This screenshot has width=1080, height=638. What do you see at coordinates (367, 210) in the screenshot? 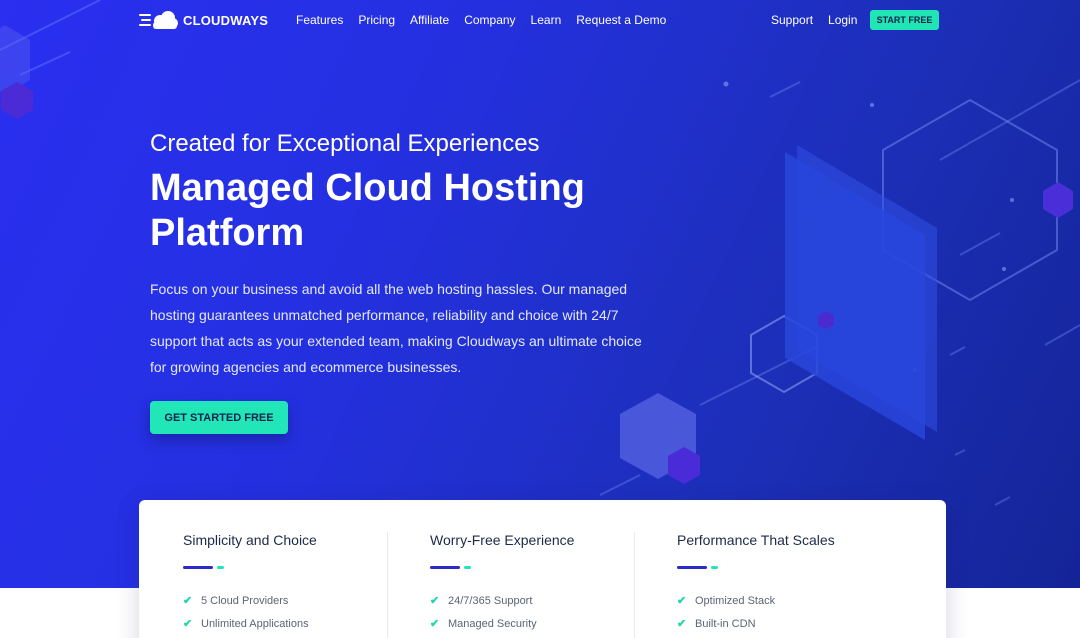
I see `hero-title: Managed Cloud Hosting Platform` at bounding box center [367, 210].